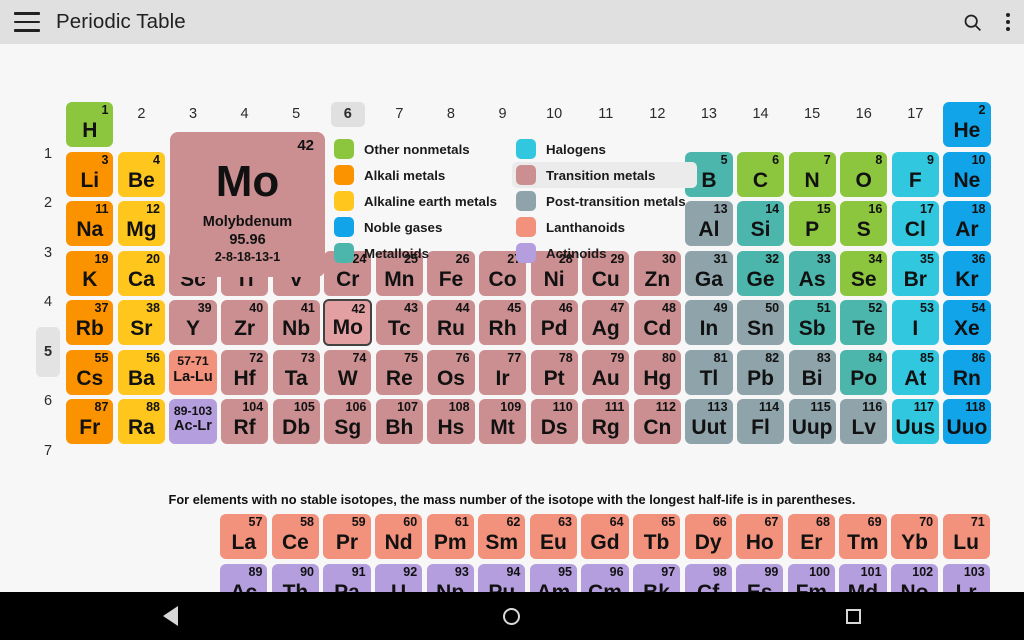 Image resolution: width=1024 pixels, height=640 pixels. Describe the element at coordinates (812, 372) in the screenshot. I see `element-cell-Bi: 83 Bi` at that location.